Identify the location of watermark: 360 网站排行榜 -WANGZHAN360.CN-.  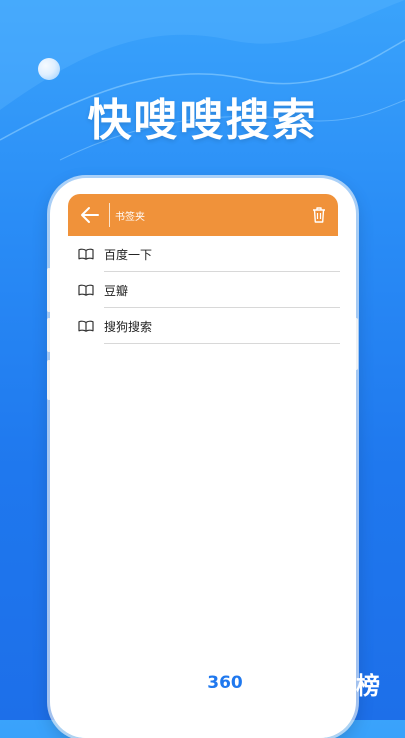
(304, 691).